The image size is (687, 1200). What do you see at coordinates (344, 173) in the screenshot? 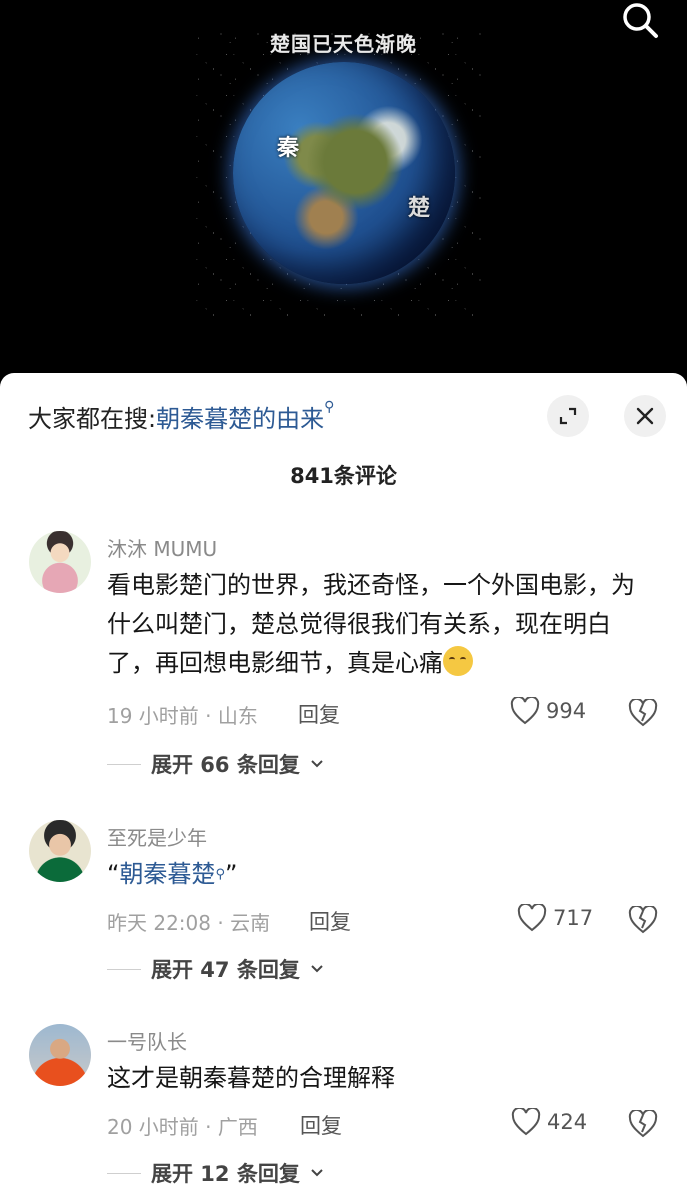
I see `earth-globe-image` at bounding box center [344, 173].